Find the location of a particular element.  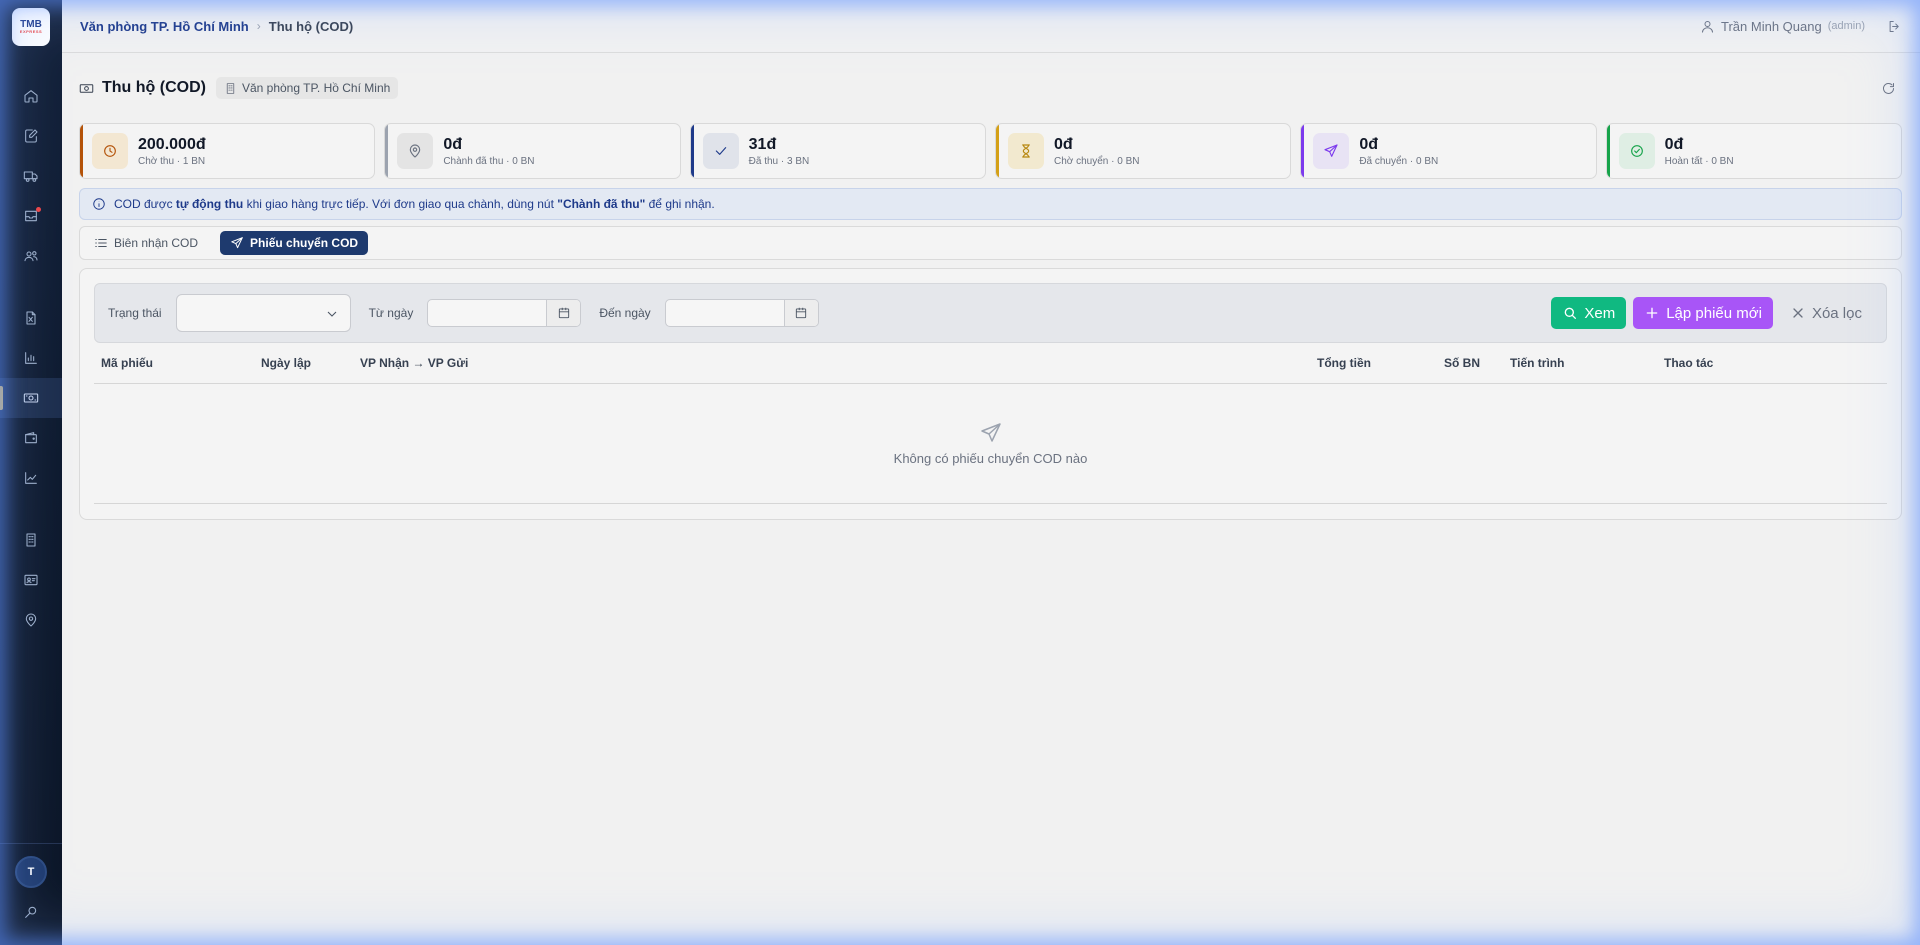

office-chip: Văn phòng TP. Hồ Chí Minh is located at coordinates (307, 88).